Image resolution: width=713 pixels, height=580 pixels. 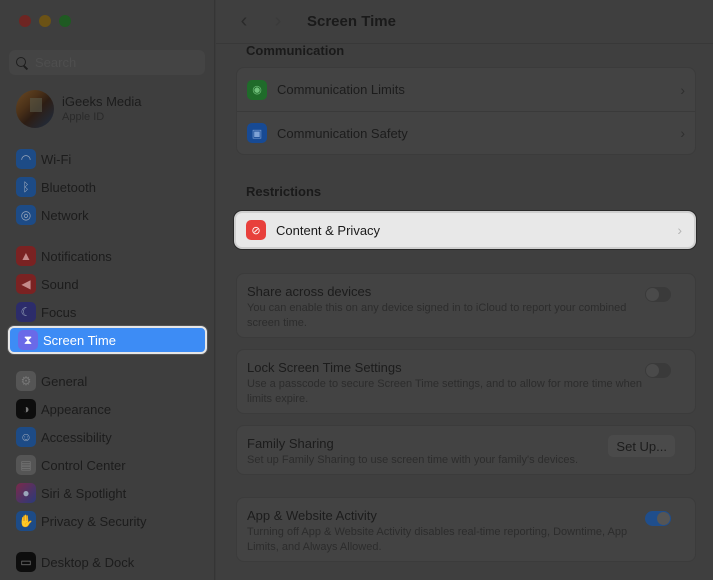 I want to click on row-label: Content & Privacy, so click(x=328, y=230).